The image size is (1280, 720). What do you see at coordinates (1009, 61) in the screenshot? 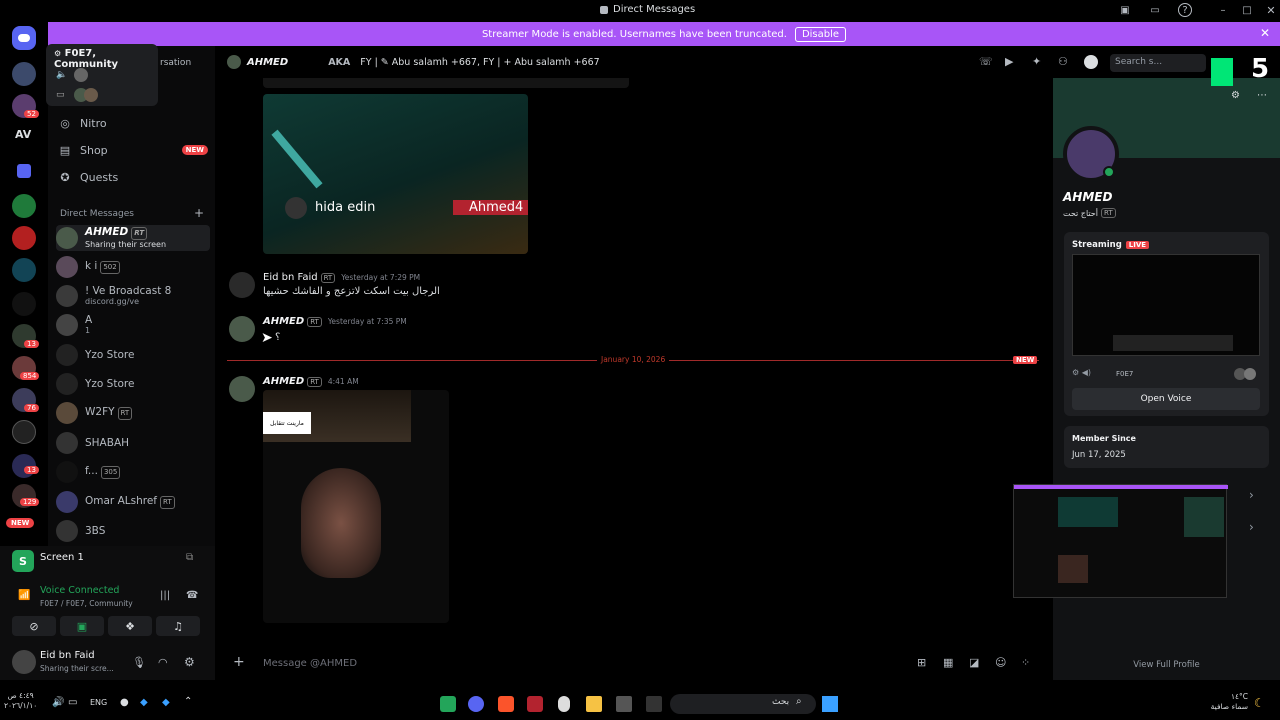
I see `video-call-icon: ▶` at bounding box center [1009, 61].